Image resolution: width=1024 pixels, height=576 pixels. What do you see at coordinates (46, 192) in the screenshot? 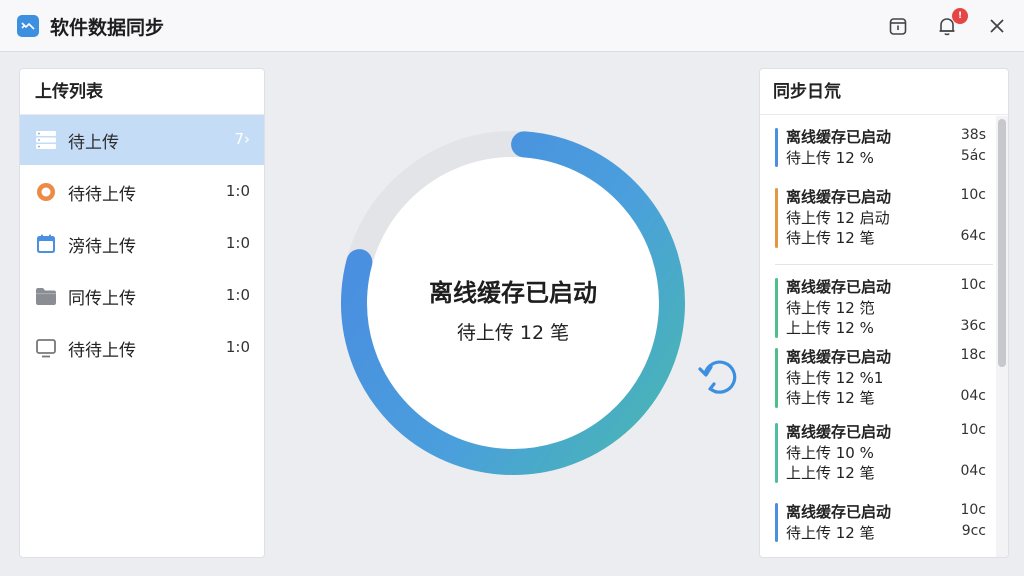
I see `orange-circle-icon` at bounding box center [46, 192].